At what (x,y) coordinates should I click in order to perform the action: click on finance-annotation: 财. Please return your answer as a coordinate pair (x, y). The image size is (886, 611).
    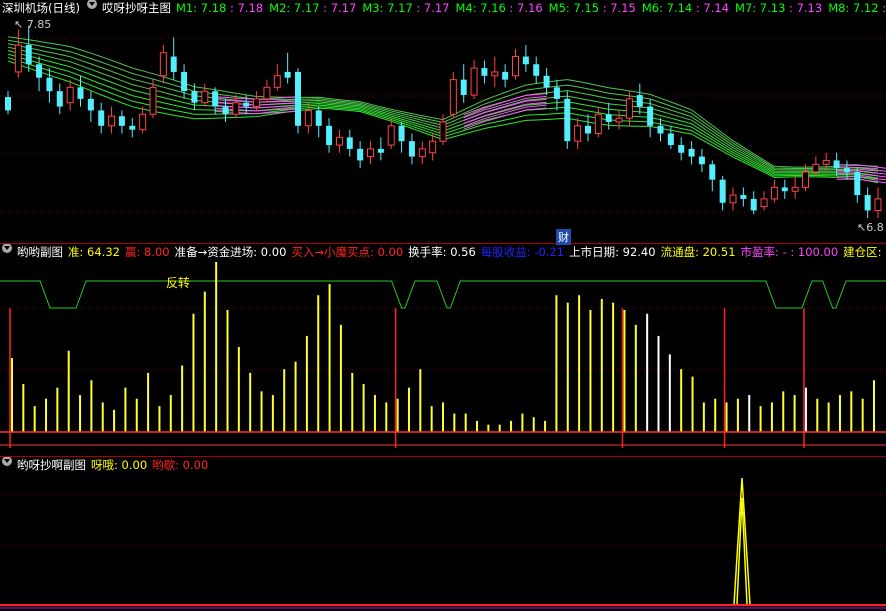
    Looking at the image, I should click on (563, 237).